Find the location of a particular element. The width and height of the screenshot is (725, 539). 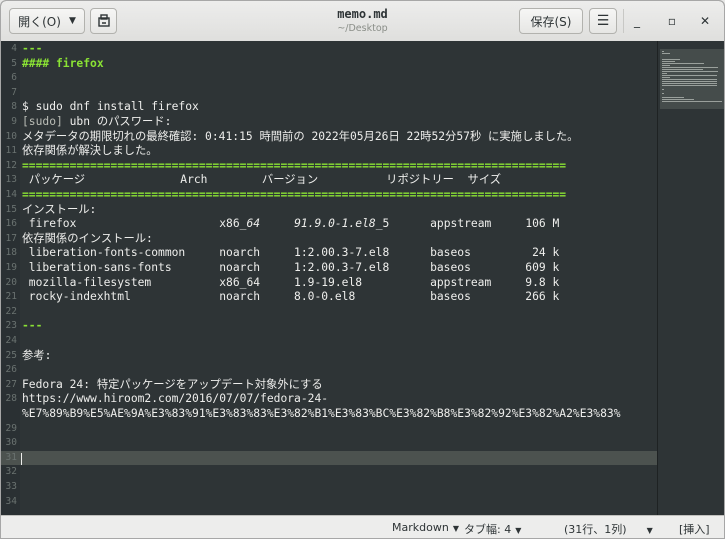

minimize-icon: _ is located at coordinates (637, 21).